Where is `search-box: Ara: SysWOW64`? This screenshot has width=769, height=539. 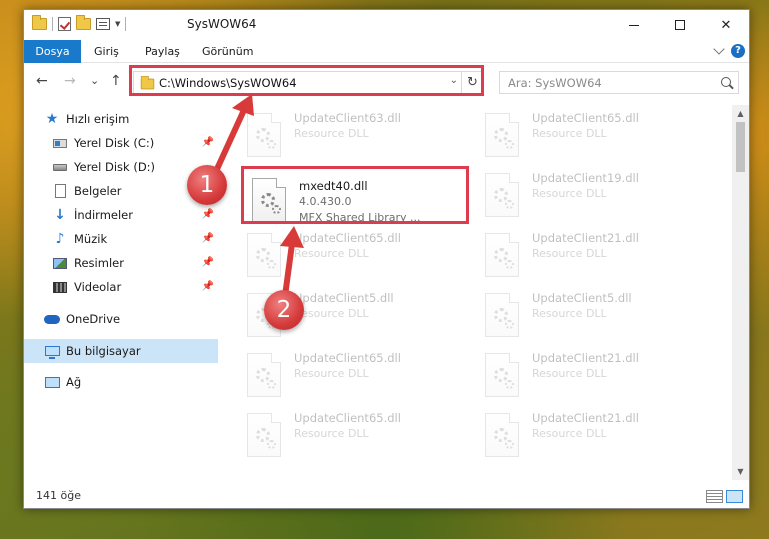
search-box: Ara: SysWOW64 is located at coordinates (619, 82).